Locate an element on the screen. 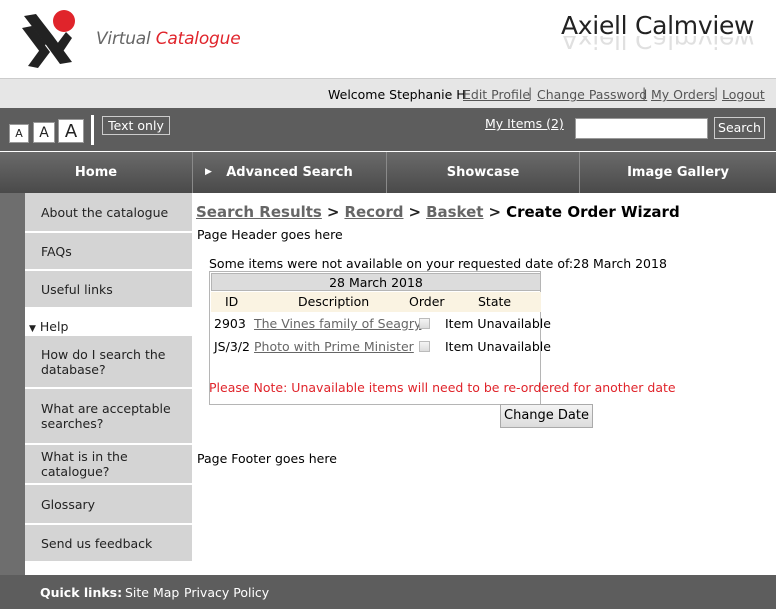 This screenshot has height=609, width=776. search-input is located at coordinates (641, 128).